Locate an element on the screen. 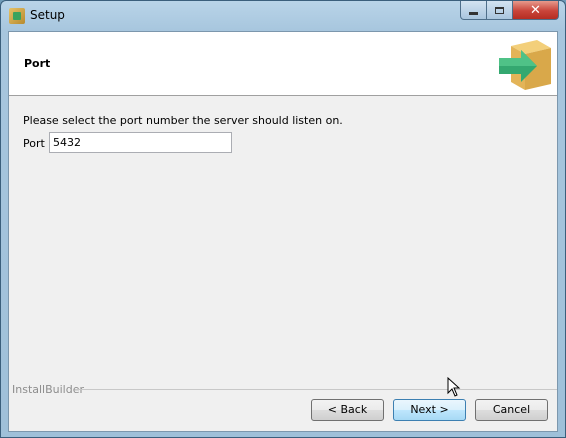  close-icon: ✕ is located at coordinates (535, 10).